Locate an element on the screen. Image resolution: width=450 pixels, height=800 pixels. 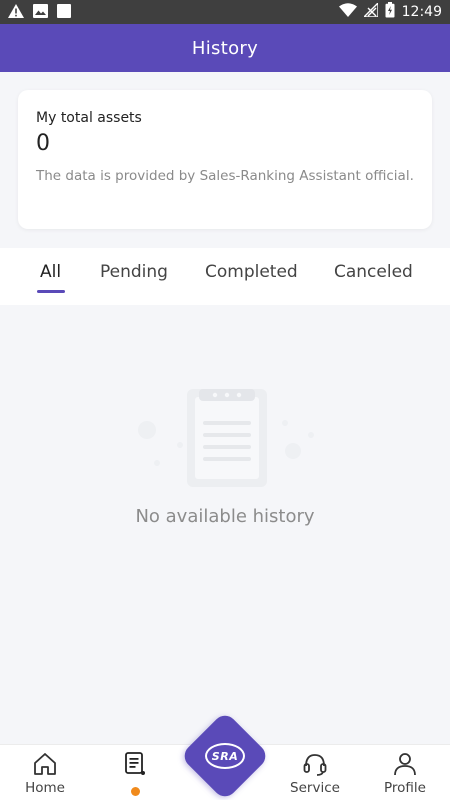
total-assets-value: 0 is located at coordinates (43, 143).